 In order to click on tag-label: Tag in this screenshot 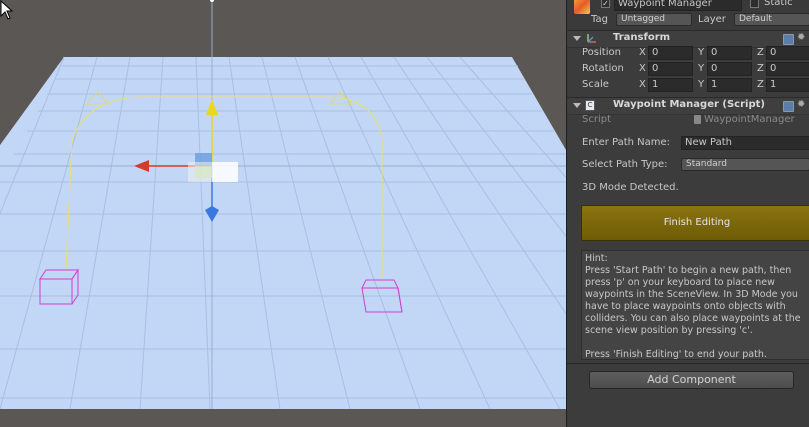, I will do `click(599, 19)`.